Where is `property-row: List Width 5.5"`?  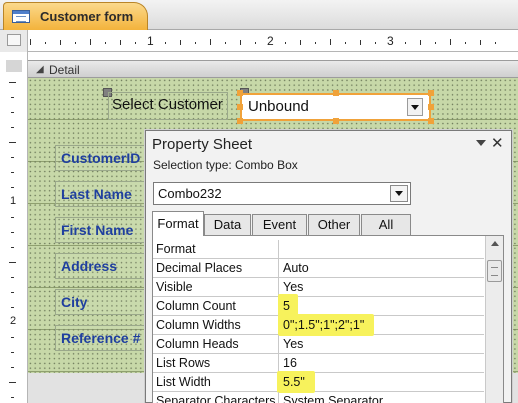
property-row: List Width 5.5" is located at coordinates (318, 382).